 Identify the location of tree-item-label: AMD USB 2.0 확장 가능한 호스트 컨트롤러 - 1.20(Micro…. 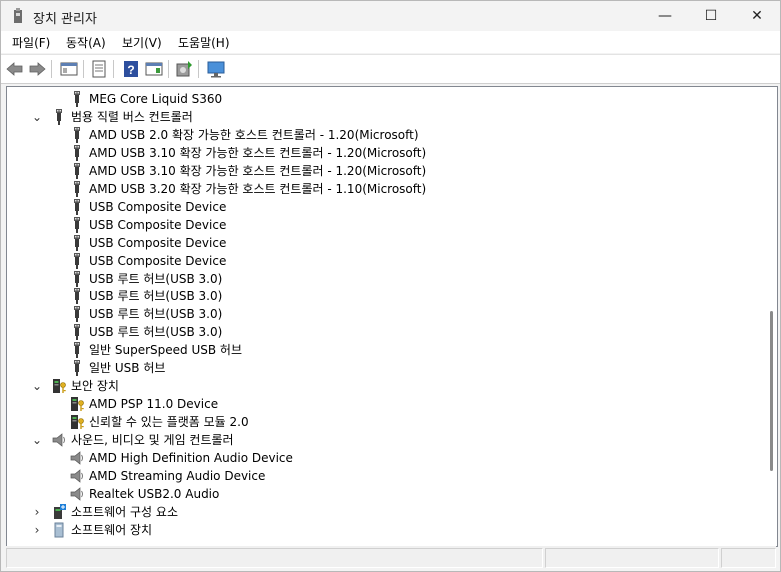
(254, 134).